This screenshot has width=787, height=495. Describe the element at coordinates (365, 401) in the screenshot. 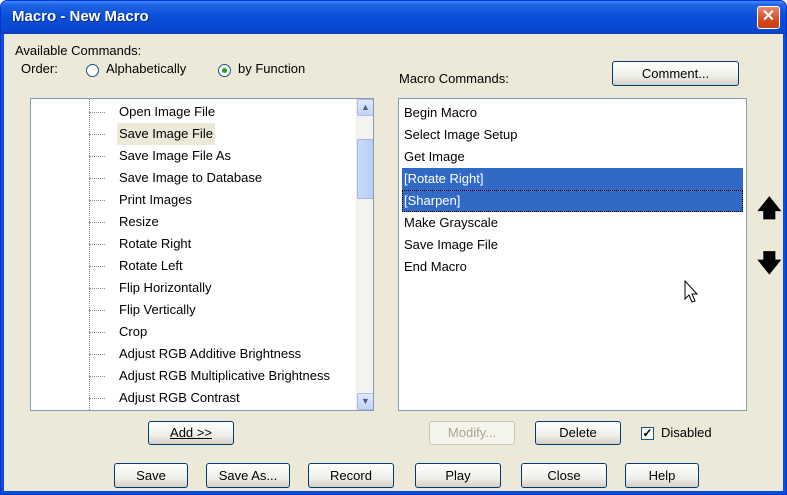

I see `scroll-down-icon: ▼` at that location.